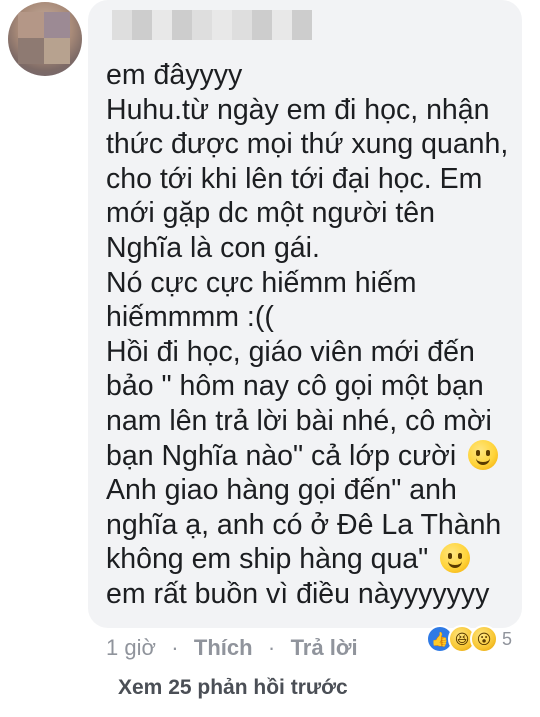 The height and width of the screenshot is (717, 540). What do you see at coordinates (223, 648) in the screenshot?
I see `like-button: Thích` at bounding box center [223, 648].